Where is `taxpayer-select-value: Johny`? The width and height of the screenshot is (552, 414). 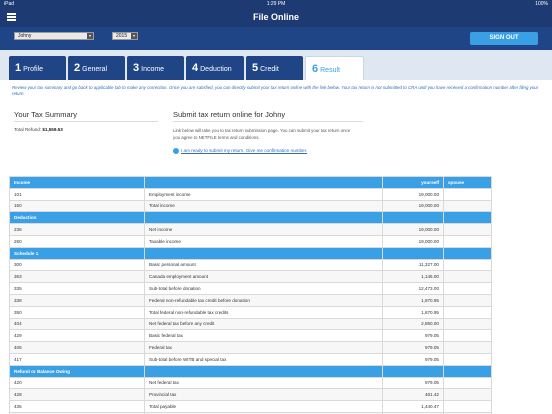 taxpayer-select-value: Johny is located at coordinates (25, 36).